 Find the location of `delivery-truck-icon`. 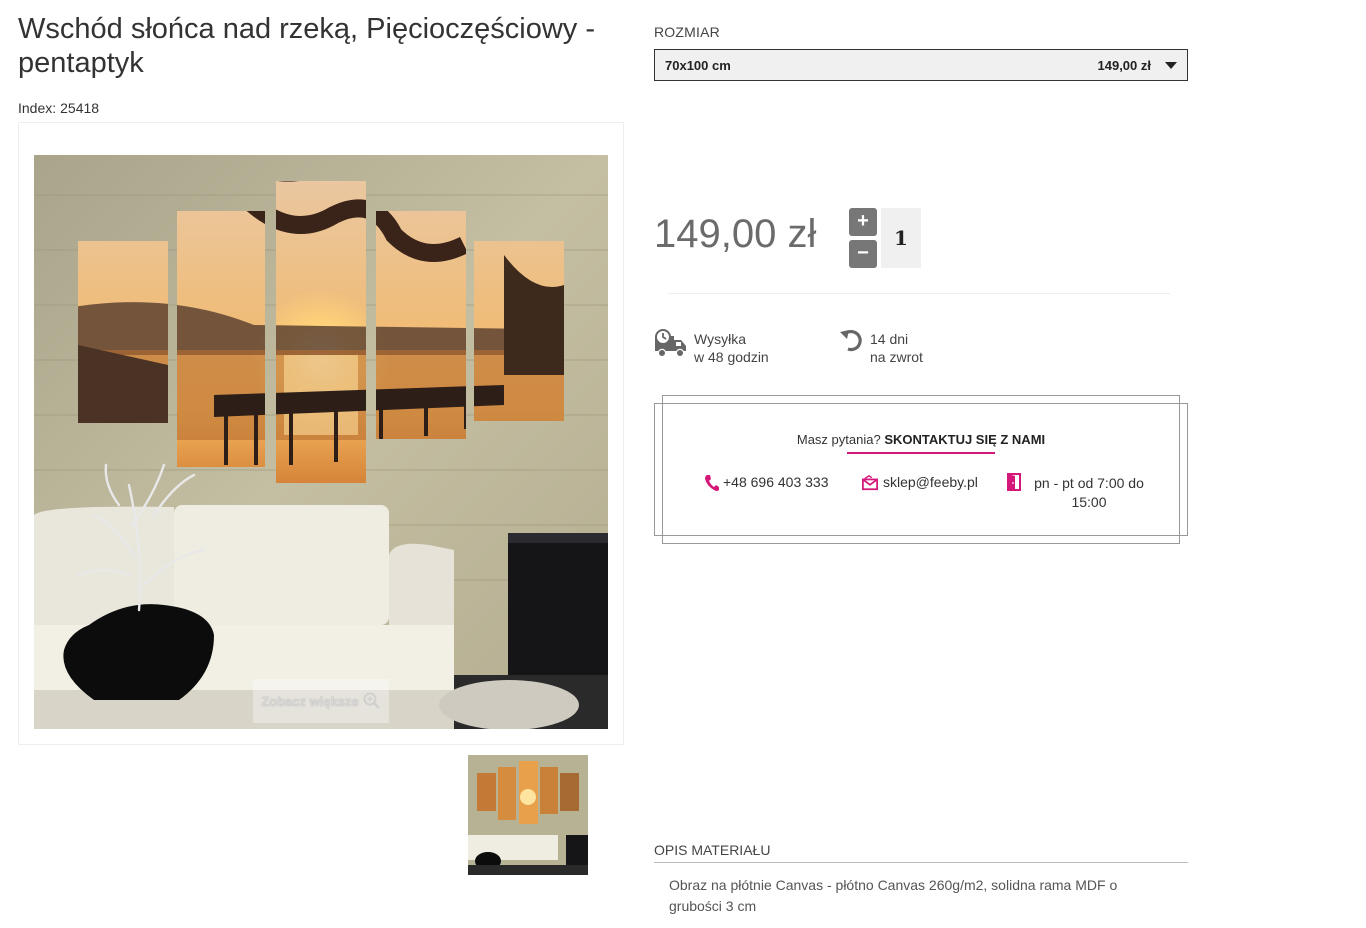

delivery-truck-icon is located at coordinates (670, 343).